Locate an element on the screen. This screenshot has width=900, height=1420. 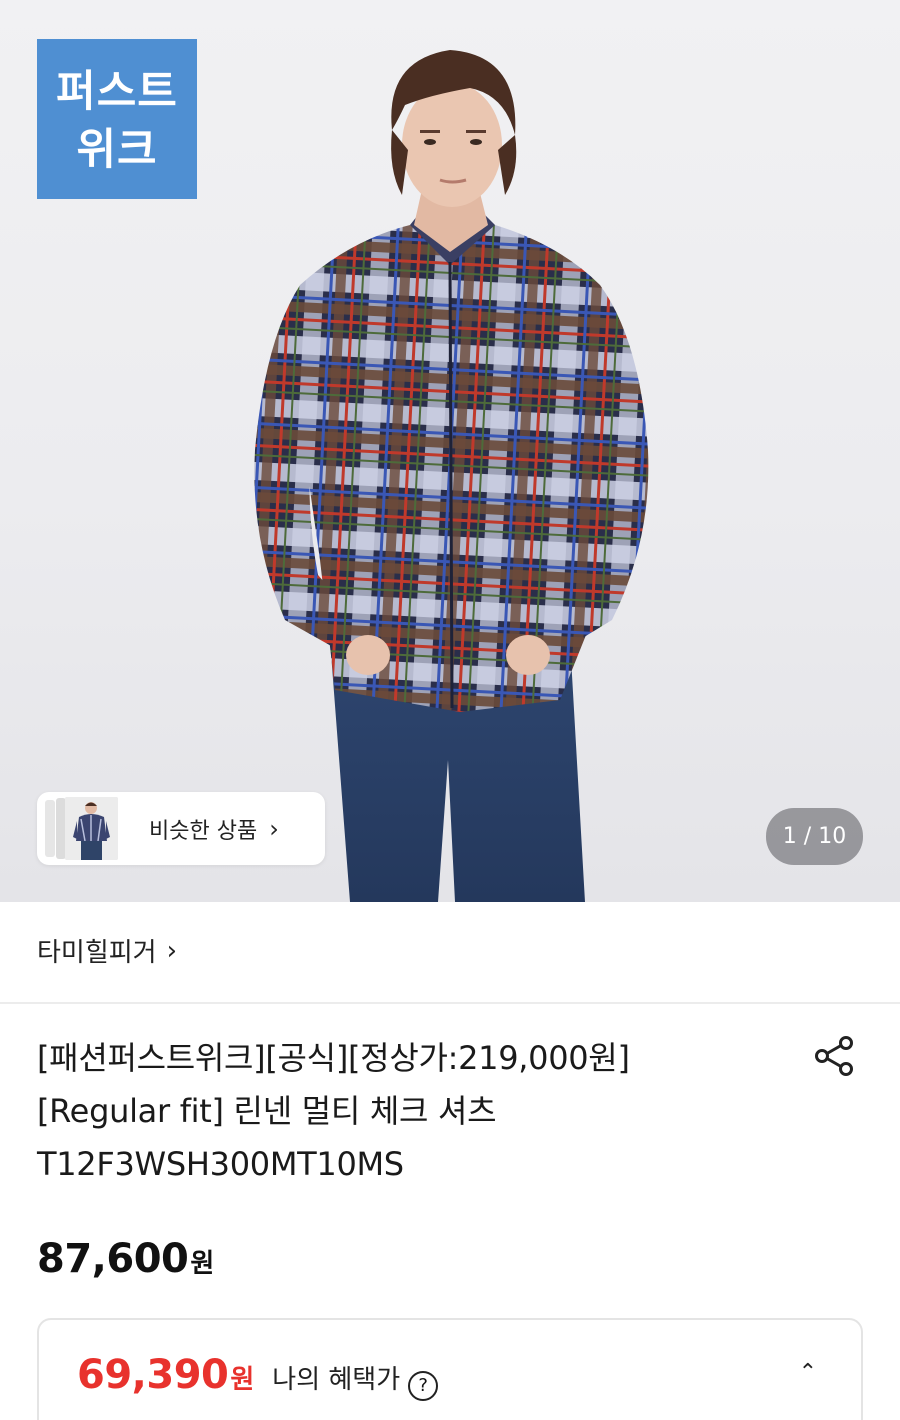
product-title-line-3: T12F3WSH300MT10MS is located at coordinates (220, 1164).